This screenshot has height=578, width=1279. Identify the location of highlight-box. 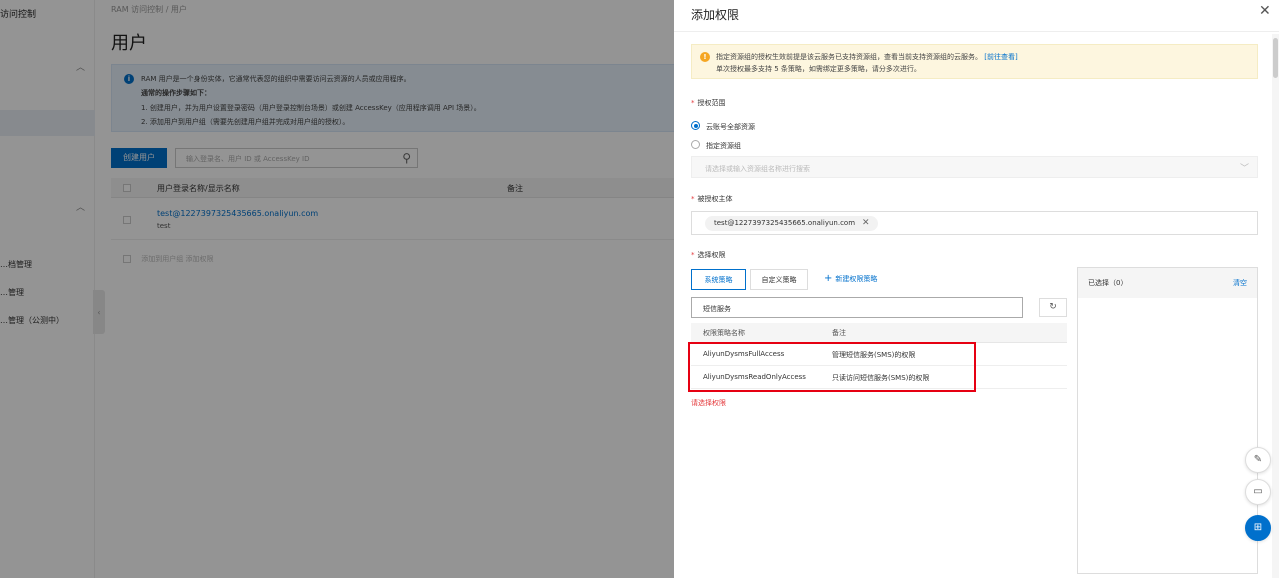
(832, 367).